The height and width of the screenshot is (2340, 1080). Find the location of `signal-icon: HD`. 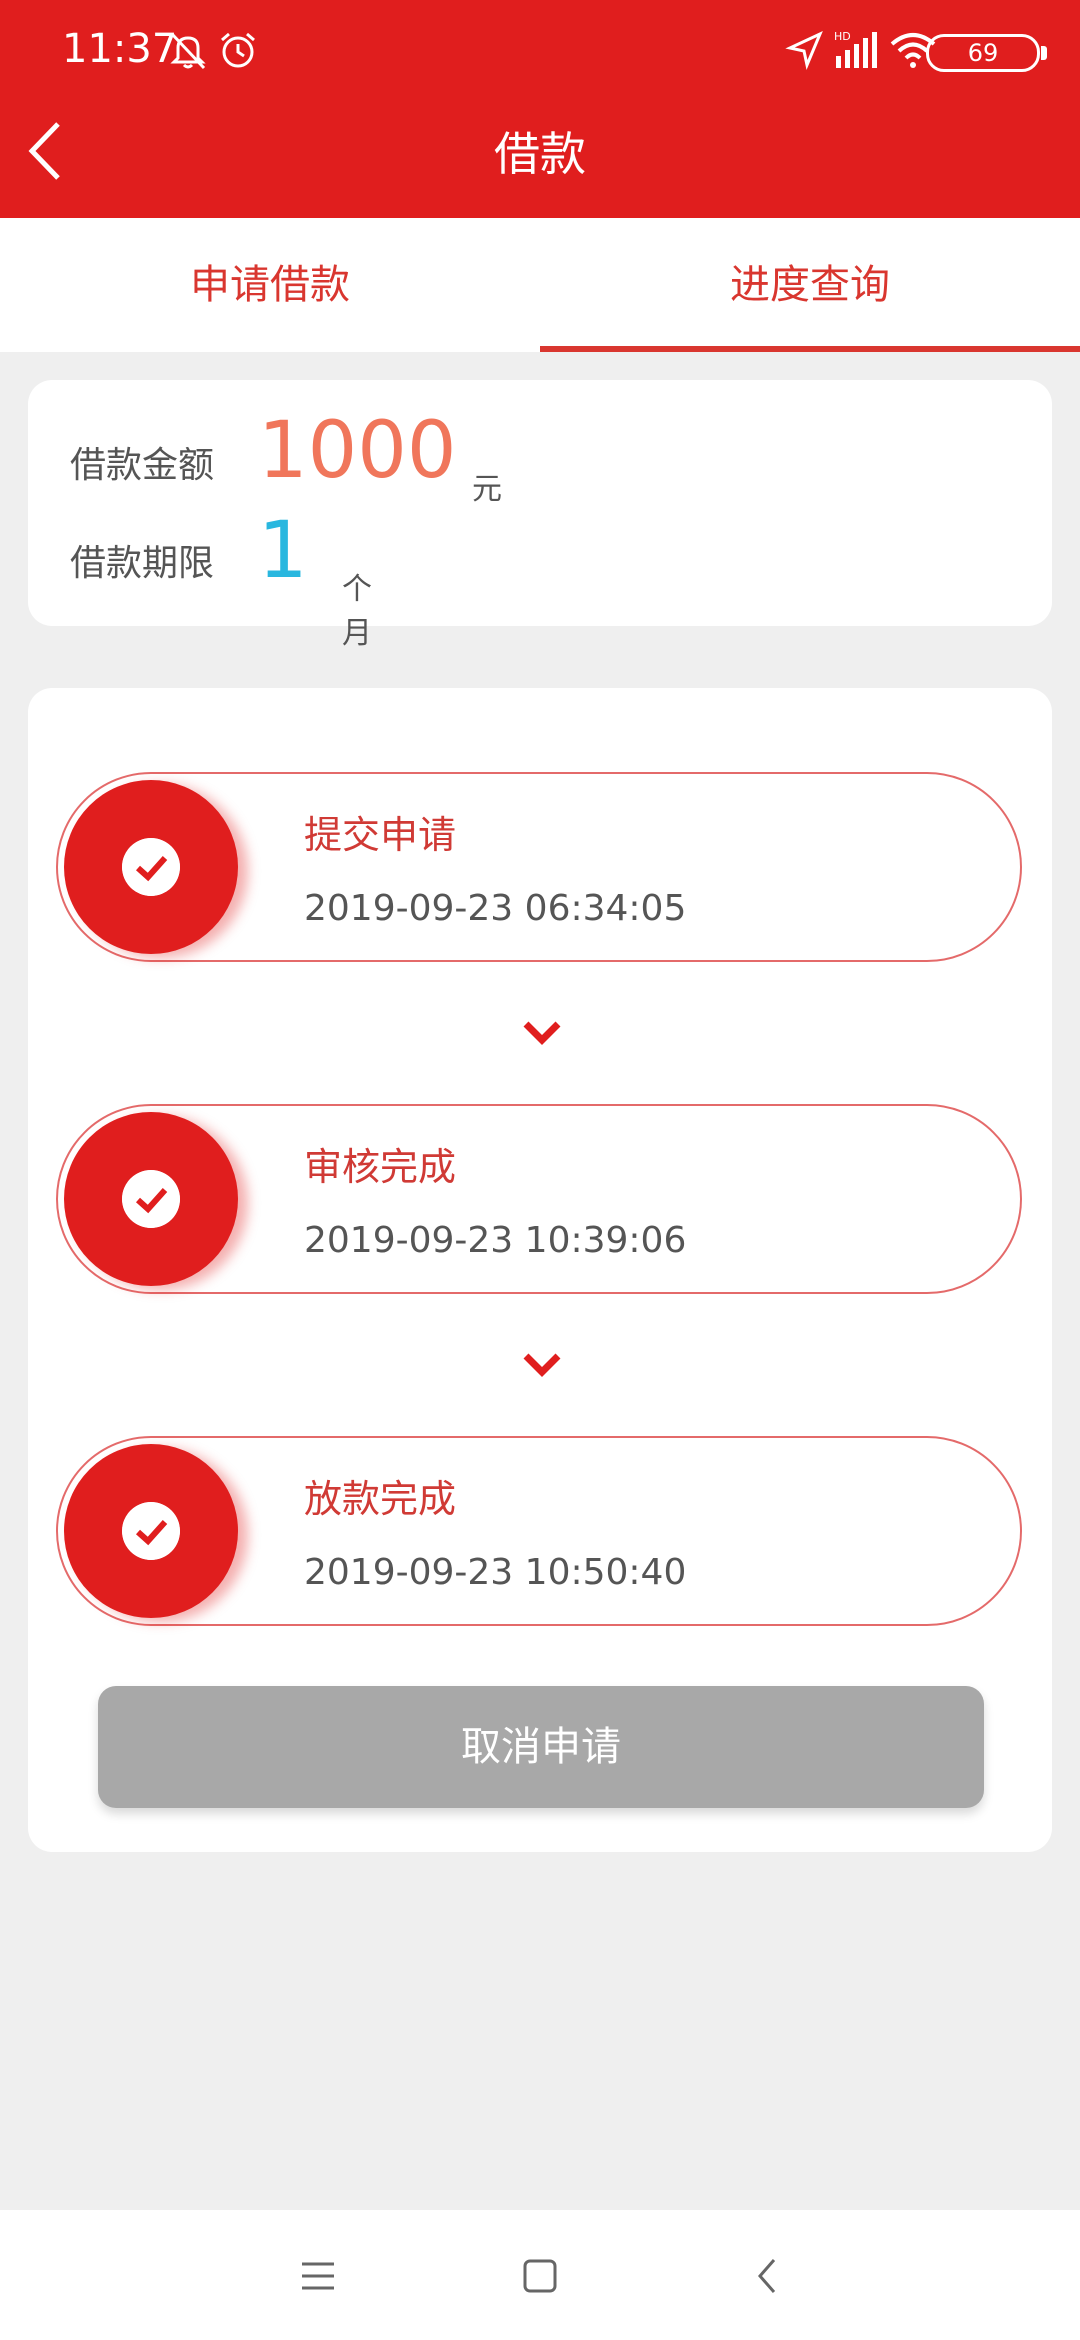

signal-icon: HD is located at coordinates (855, 49).